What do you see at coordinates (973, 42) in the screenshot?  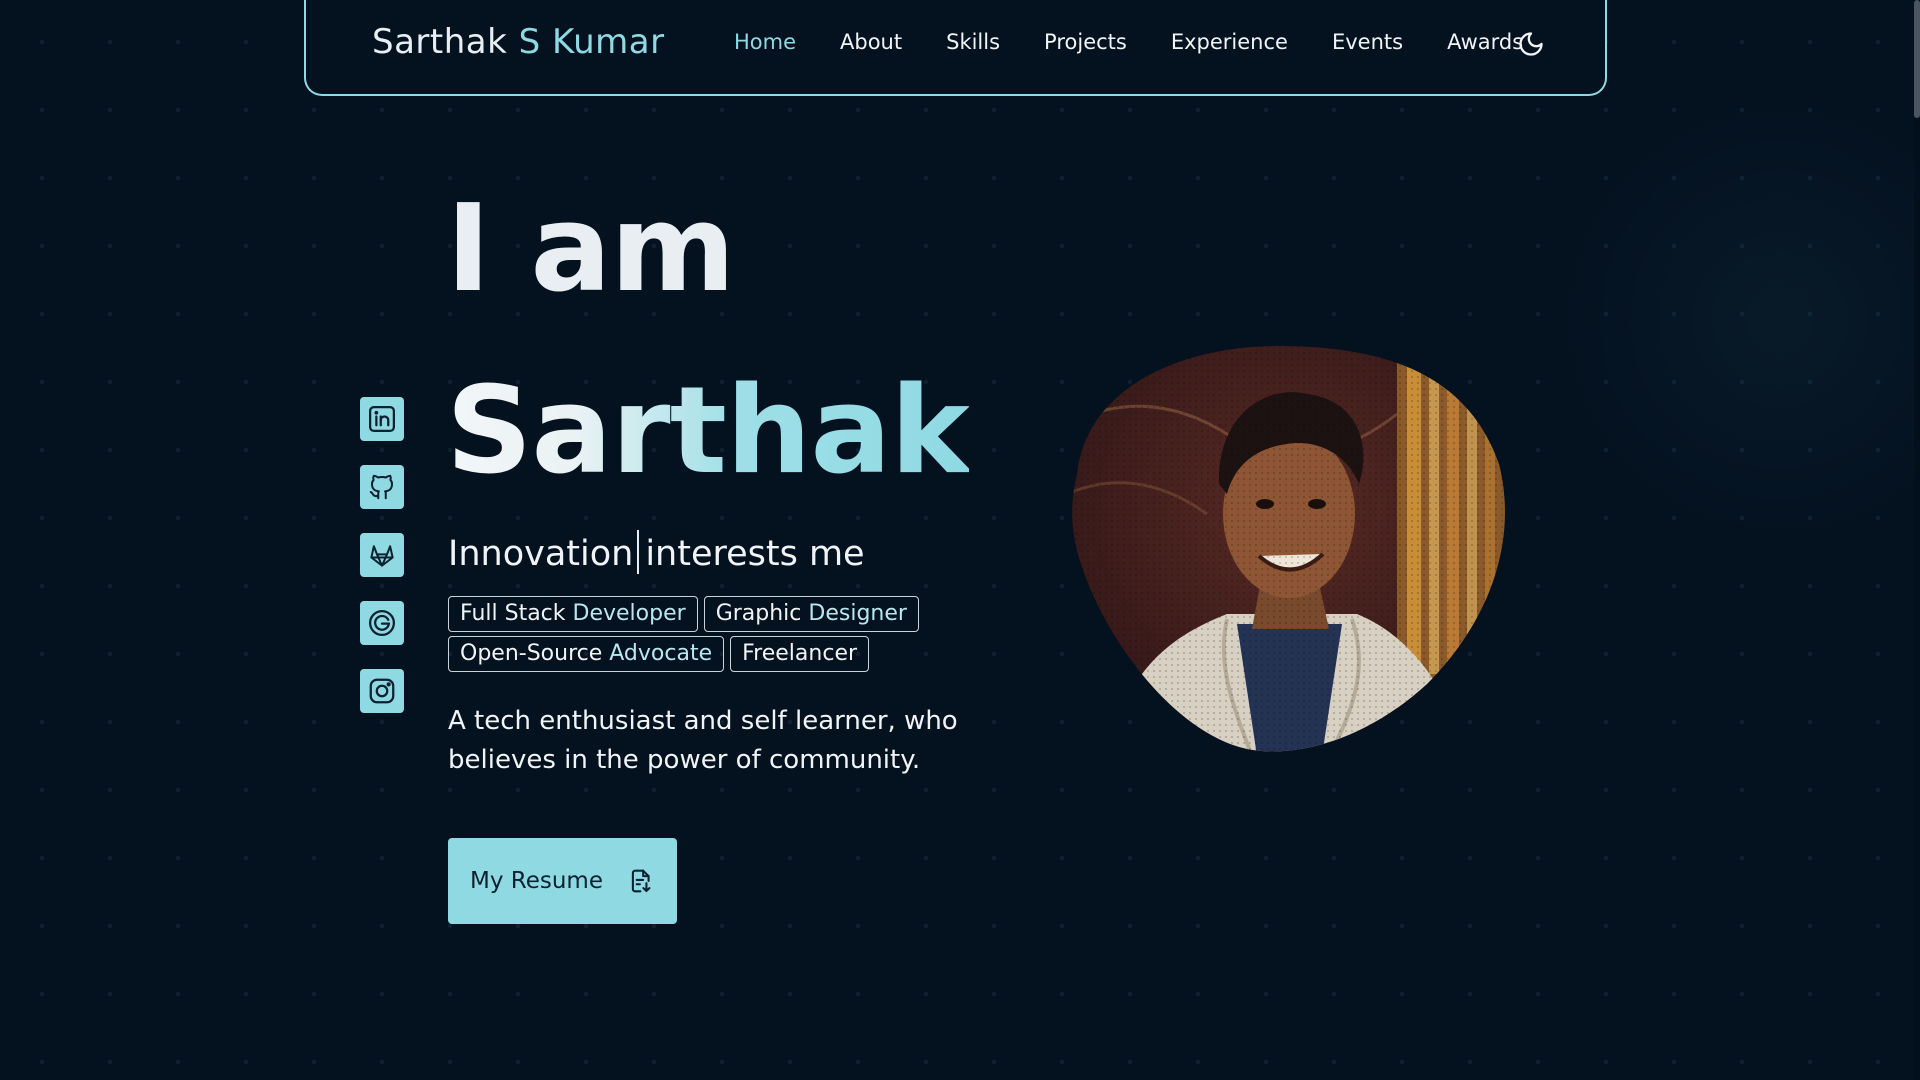 I see `nav-skills: Skills` at bounding box center [973, 42].